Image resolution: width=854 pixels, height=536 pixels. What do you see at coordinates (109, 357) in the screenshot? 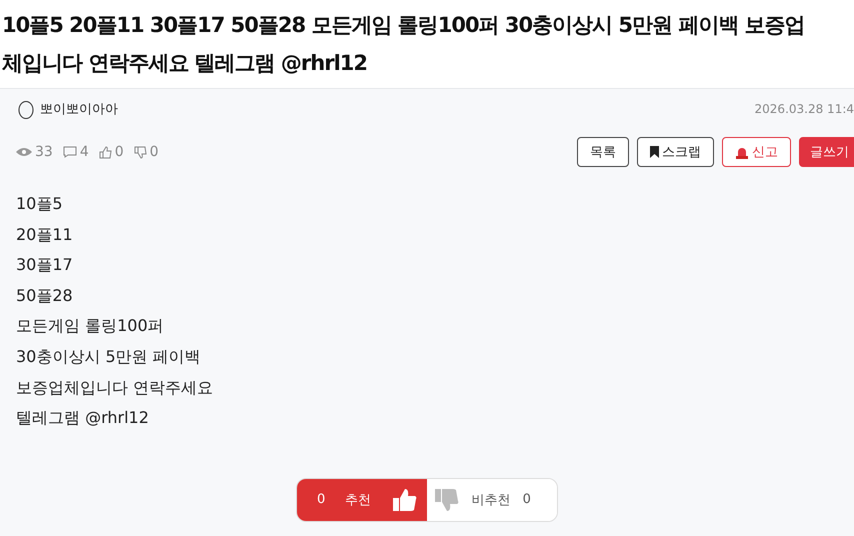
I see `body-text: 30충이상시 5만원 페이백` at bounding box center [109, 357].